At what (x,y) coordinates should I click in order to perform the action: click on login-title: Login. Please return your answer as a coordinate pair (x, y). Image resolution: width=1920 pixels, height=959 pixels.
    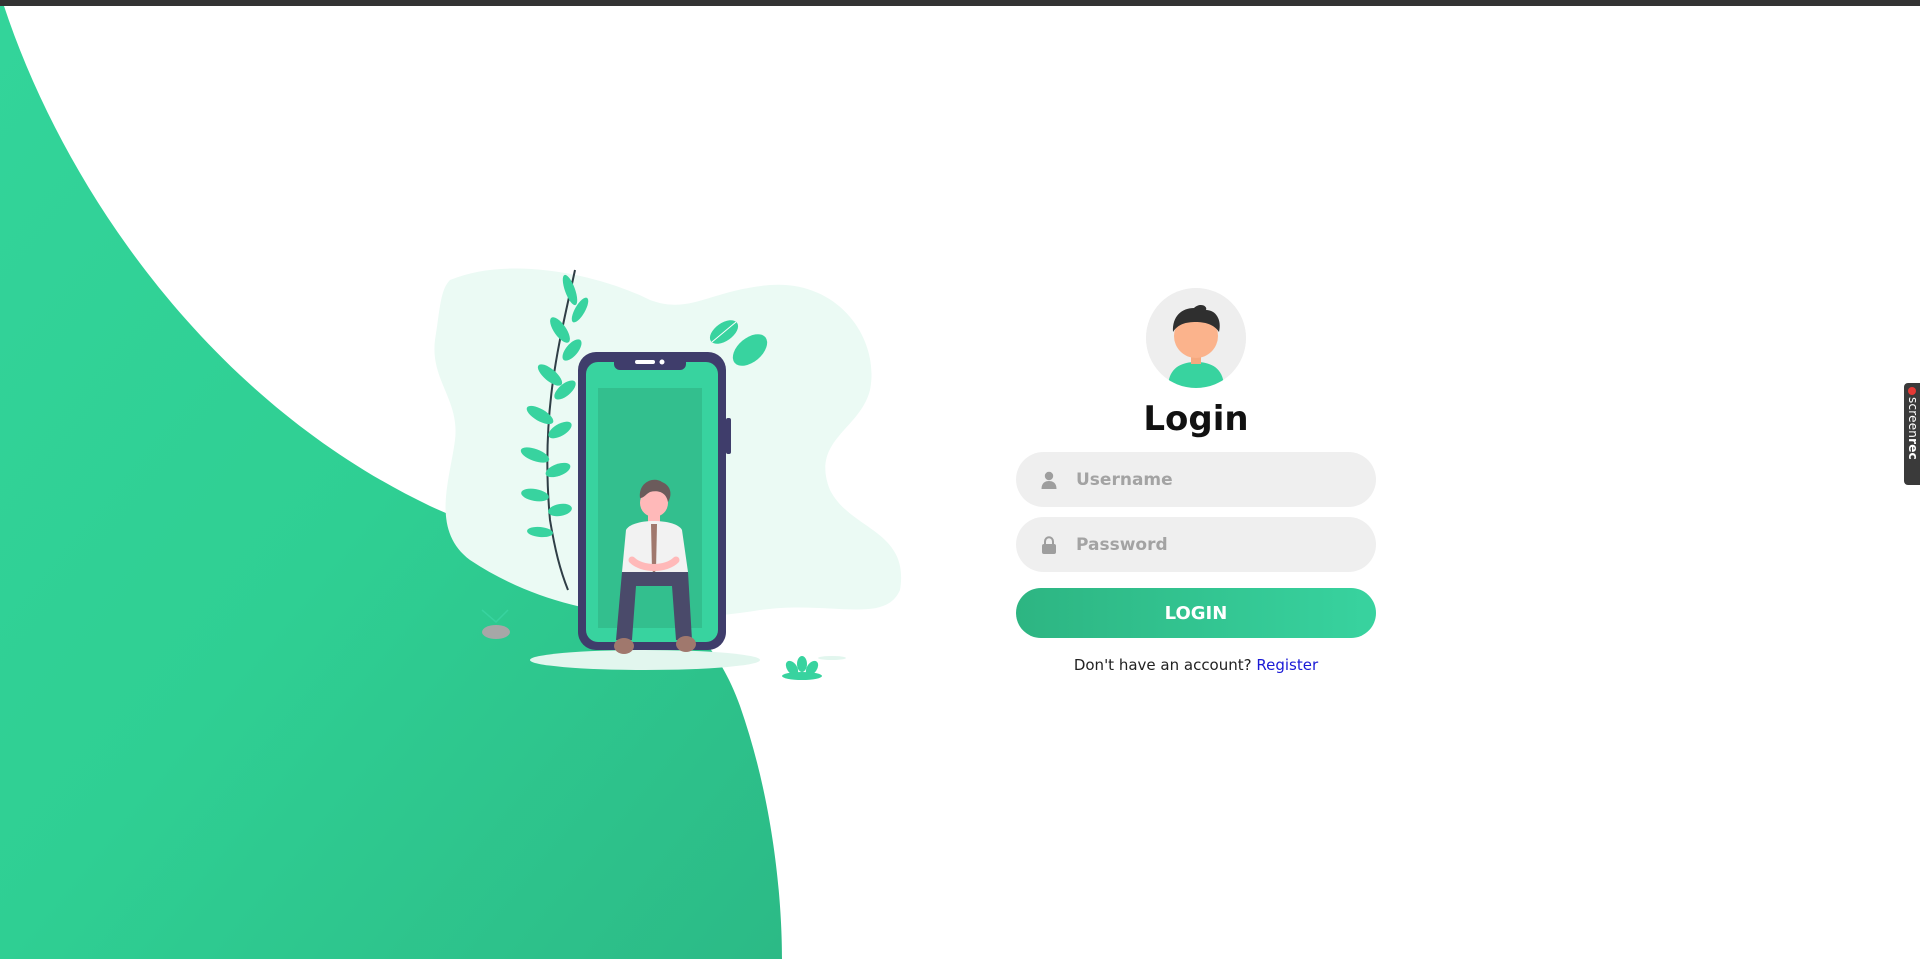
    Looking at the image, I should click on (1196, 419).